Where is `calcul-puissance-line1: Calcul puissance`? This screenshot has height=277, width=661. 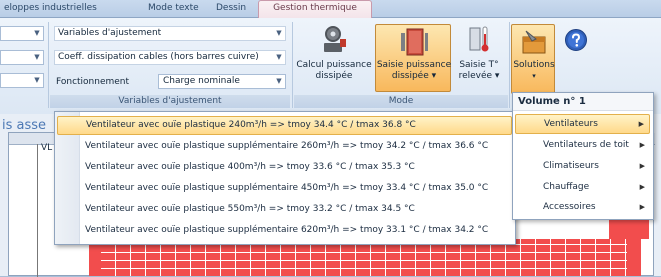
calcul-puissance-line1: Calcul puissance is located at coordinates (334, 65).